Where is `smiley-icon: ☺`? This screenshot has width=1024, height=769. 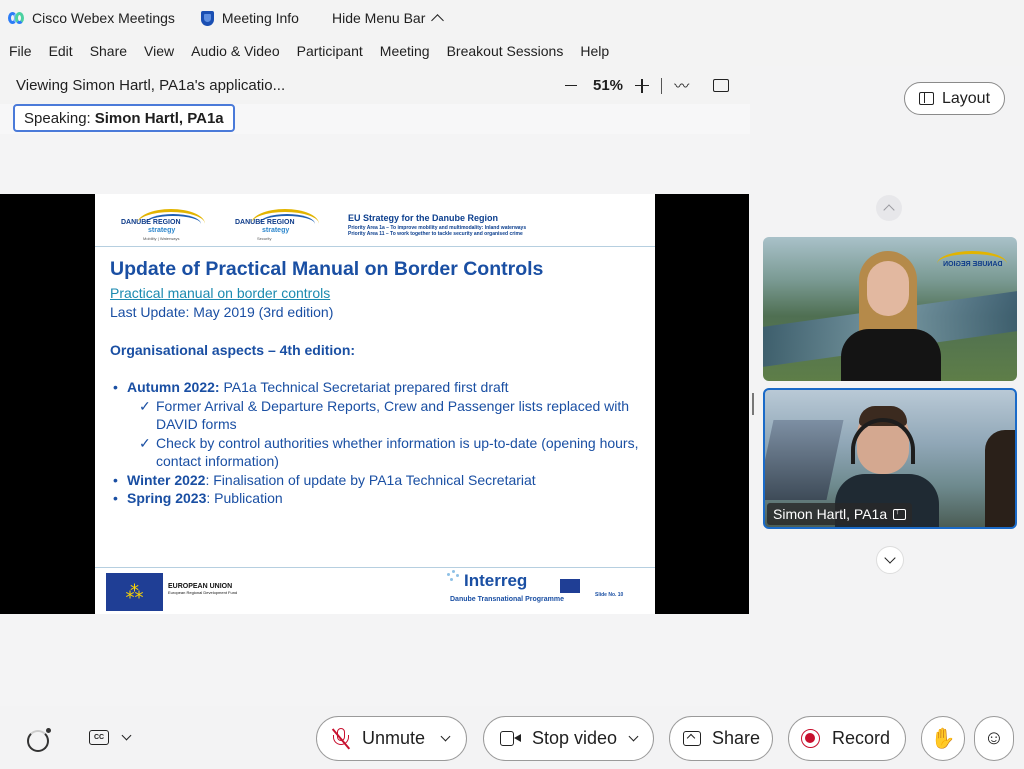
smiley-icon: ☺ is located at coordinates (994, 738).